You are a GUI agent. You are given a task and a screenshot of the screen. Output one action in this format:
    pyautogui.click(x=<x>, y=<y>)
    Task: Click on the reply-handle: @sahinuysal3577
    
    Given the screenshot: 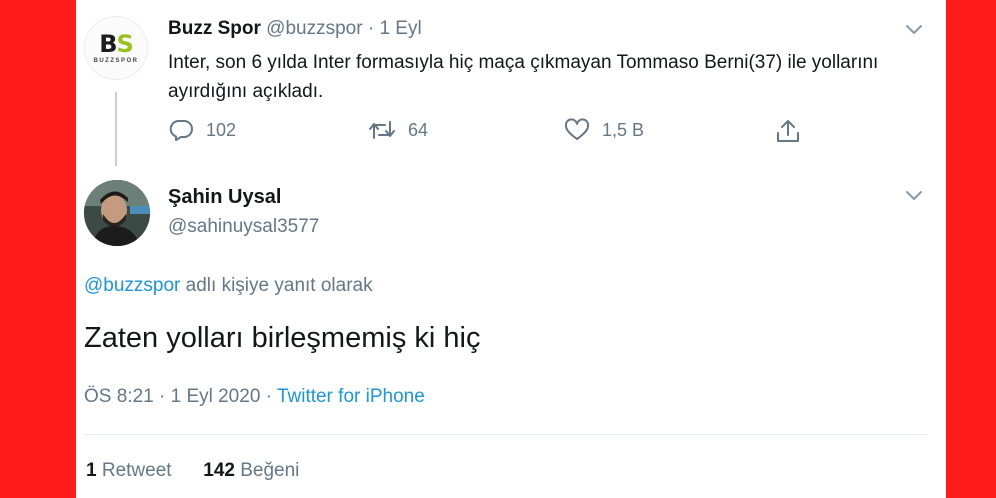 What is the action you would take?
    pyautogui.click(x=243, y=227)
    